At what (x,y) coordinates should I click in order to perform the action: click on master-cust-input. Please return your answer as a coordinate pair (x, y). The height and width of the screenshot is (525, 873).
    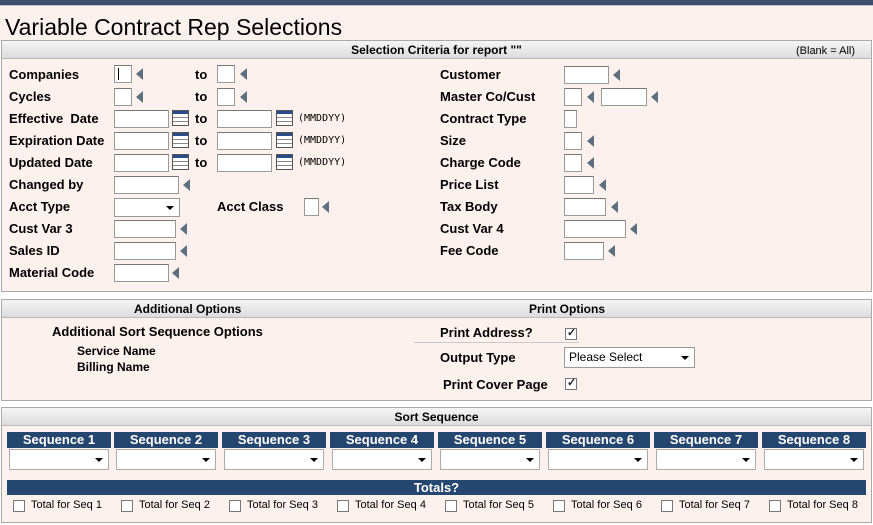
    Looking at the image, I should click on (624, 97).